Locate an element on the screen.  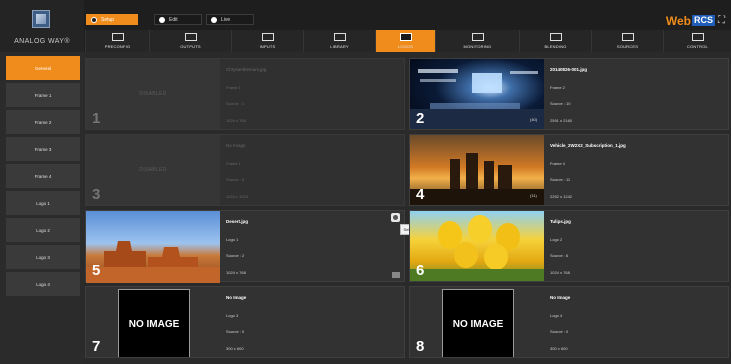
card-resolution: 2252 x 1242 is located at coordinates (561, 196).